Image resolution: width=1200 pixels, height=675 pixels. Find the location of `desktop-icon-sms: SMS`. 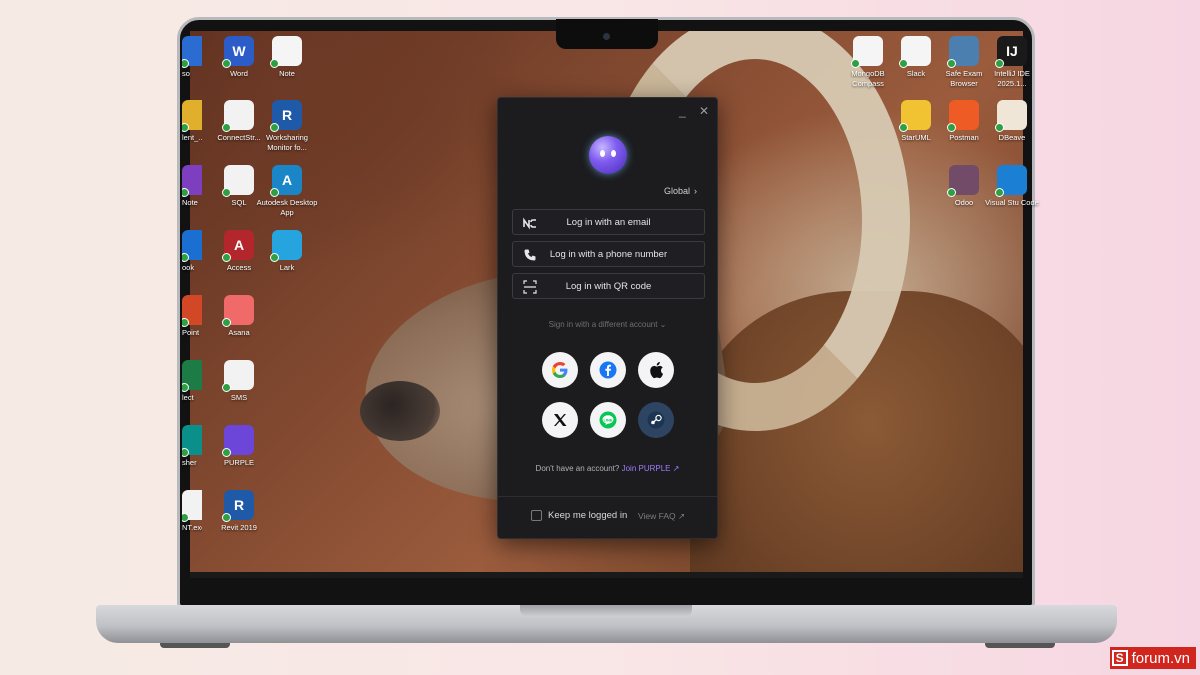

desktop-icon-sms: SMS is located at coordinates (239, 381).